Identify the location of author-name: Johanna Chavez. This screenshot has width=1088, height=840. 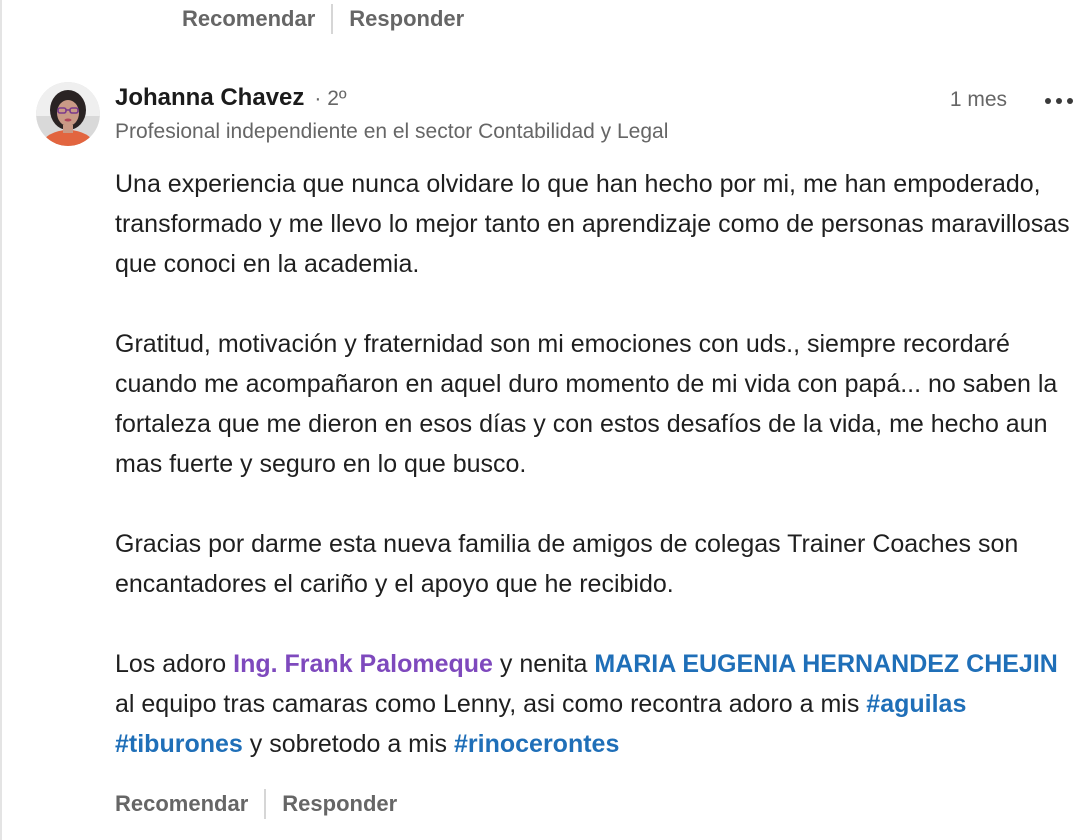
(209, 98).